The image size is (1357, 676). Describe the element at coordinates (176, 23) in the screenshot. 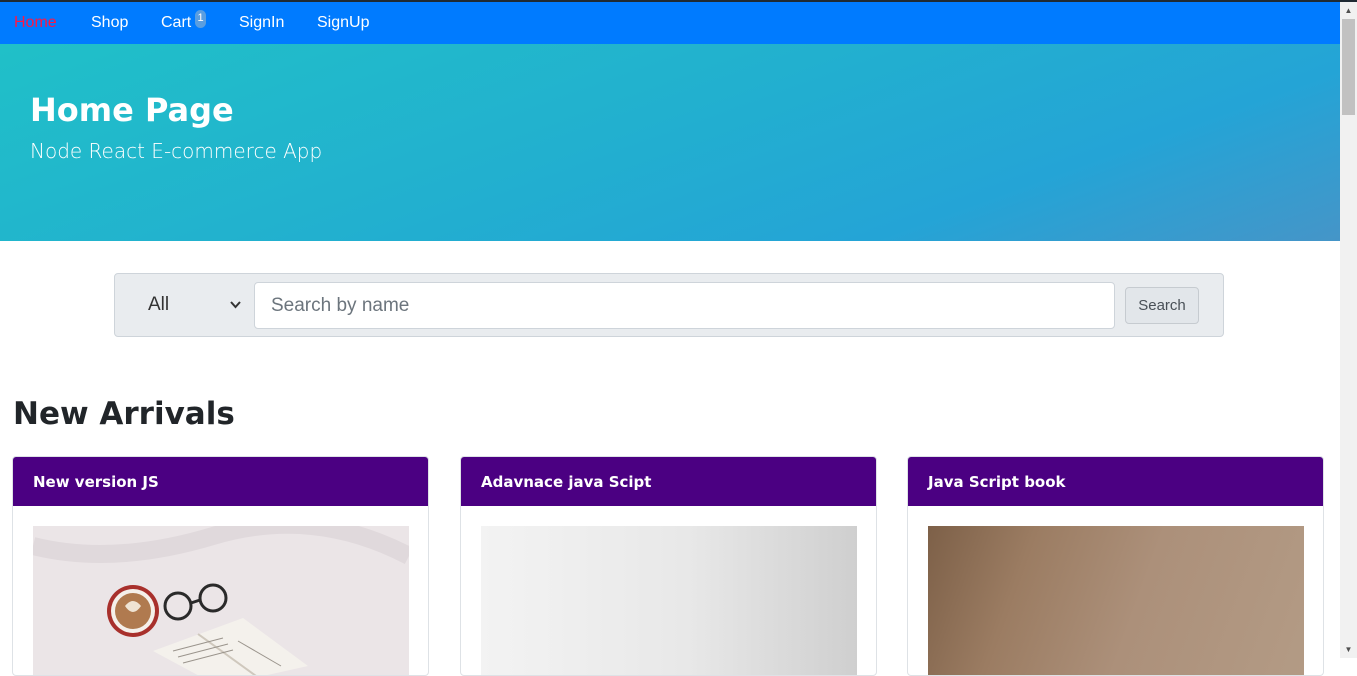

I see `nav-cart-link: Cart` at that location.